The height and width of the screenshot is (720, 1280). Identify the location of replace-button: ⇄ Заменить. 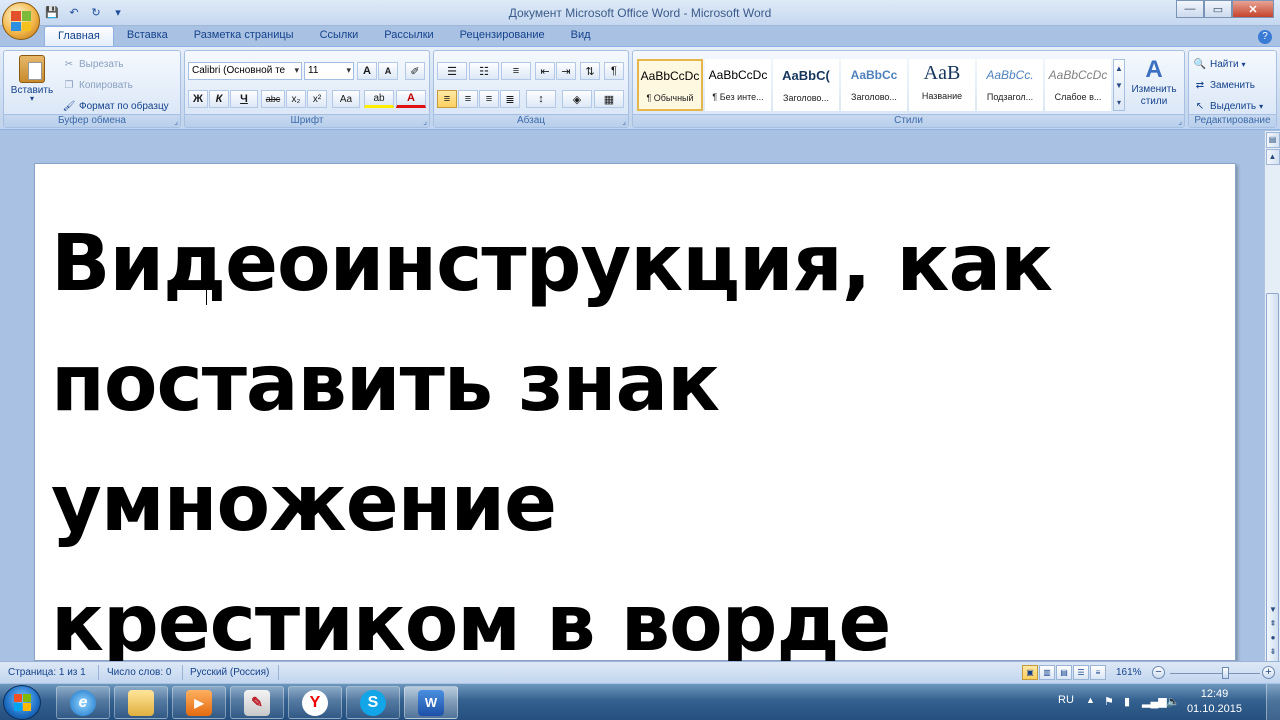
(1224, 85).